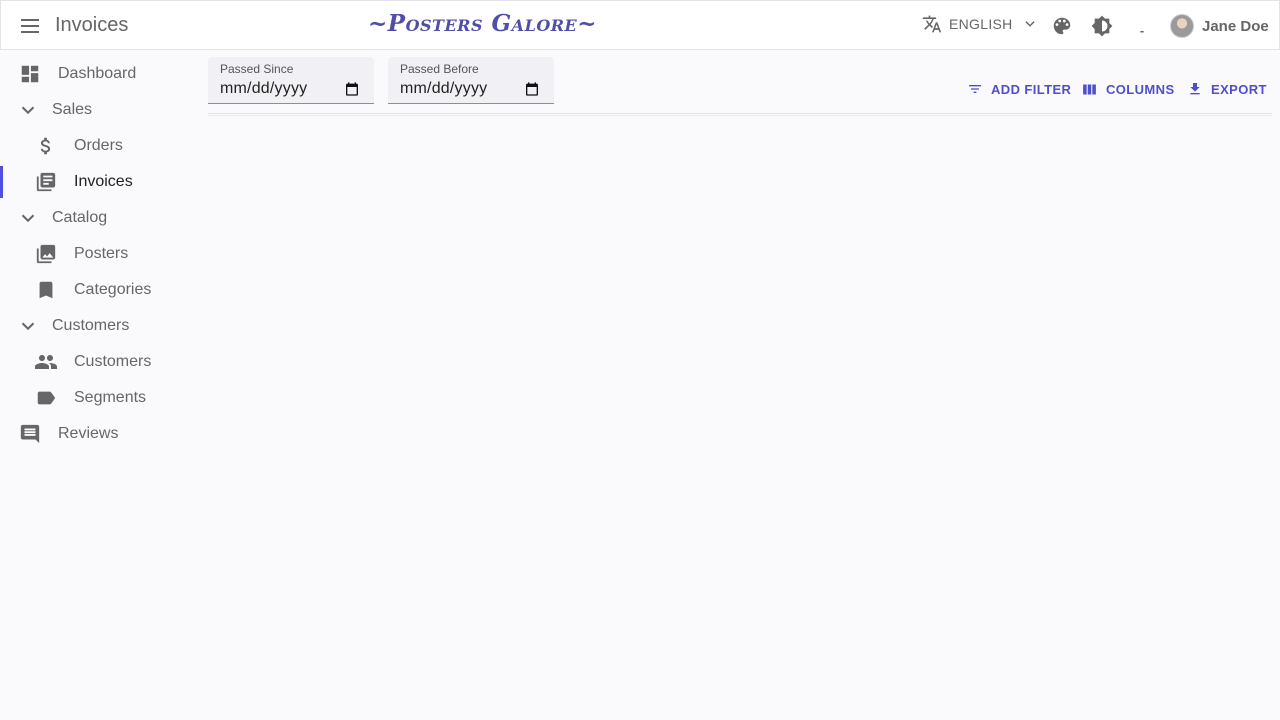 The width and height of the screenshot is (1280, 720). I want to click on sidebar-item-label: Customers, so click(113, 361).